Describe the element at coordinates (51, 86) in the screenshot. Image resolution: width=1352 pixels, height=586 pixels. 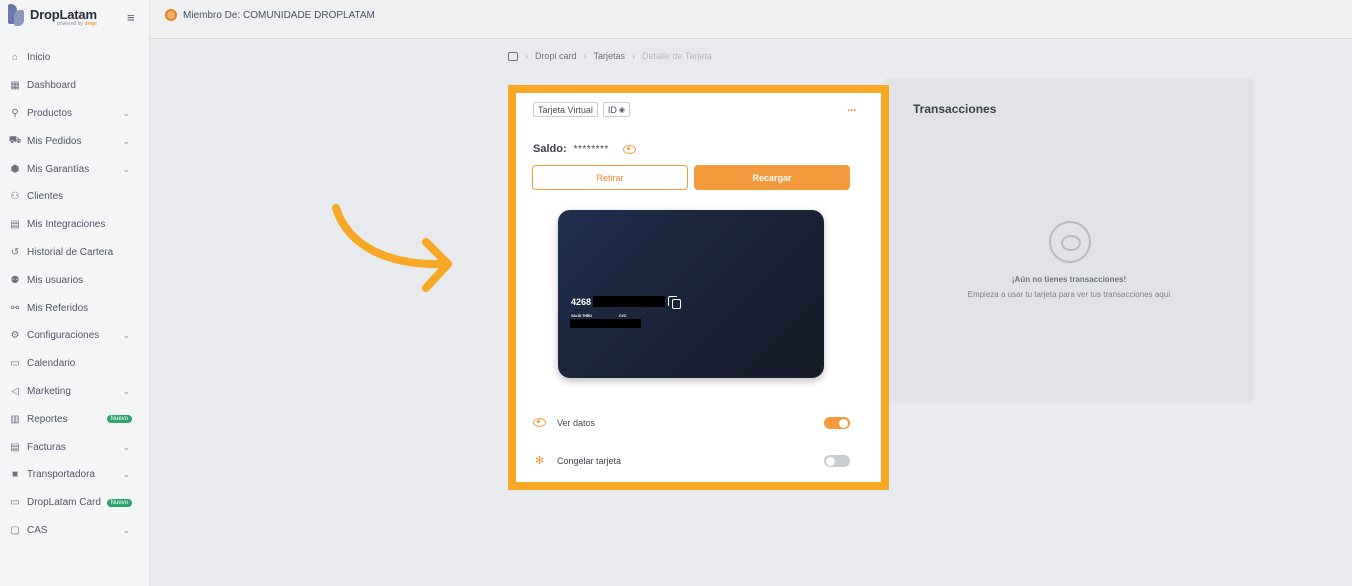
I see `sidebar-item-label: Dashboard` at that location.